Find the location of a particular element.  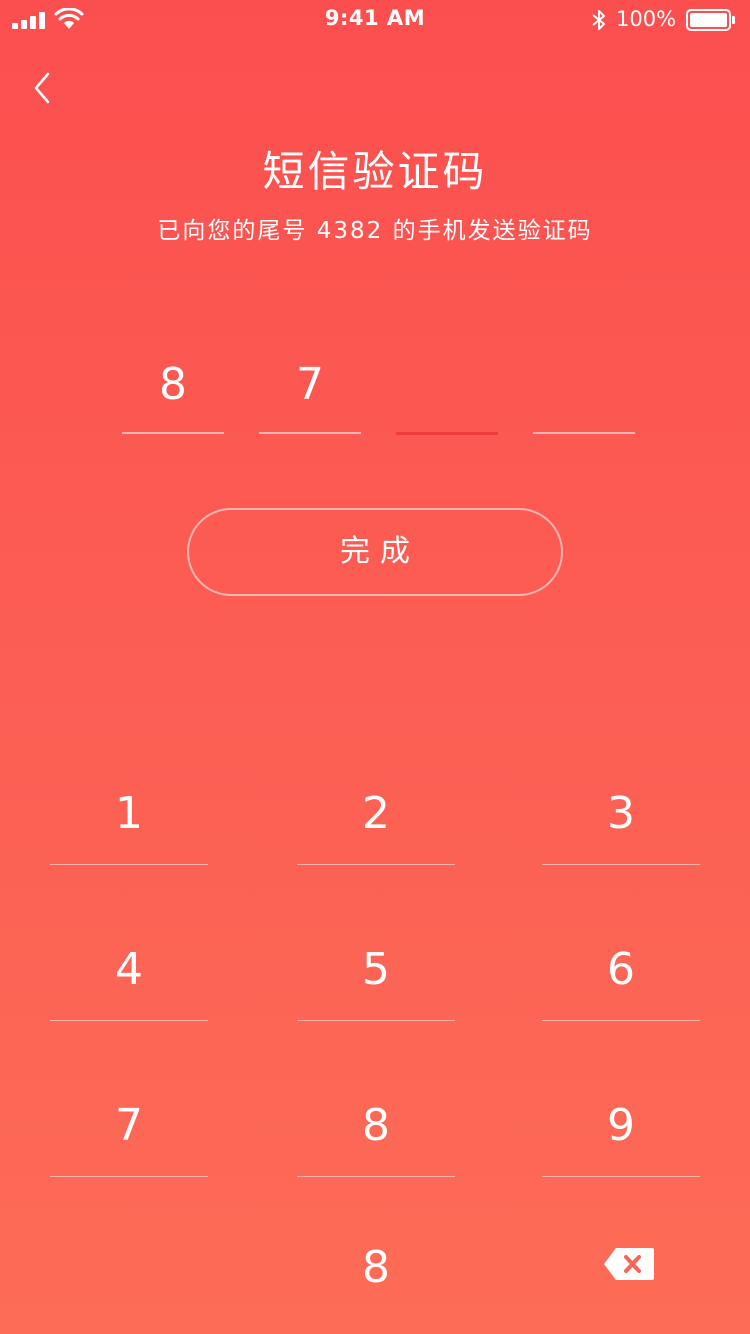

bluetooth-icon is located at coordinates (598, 20).